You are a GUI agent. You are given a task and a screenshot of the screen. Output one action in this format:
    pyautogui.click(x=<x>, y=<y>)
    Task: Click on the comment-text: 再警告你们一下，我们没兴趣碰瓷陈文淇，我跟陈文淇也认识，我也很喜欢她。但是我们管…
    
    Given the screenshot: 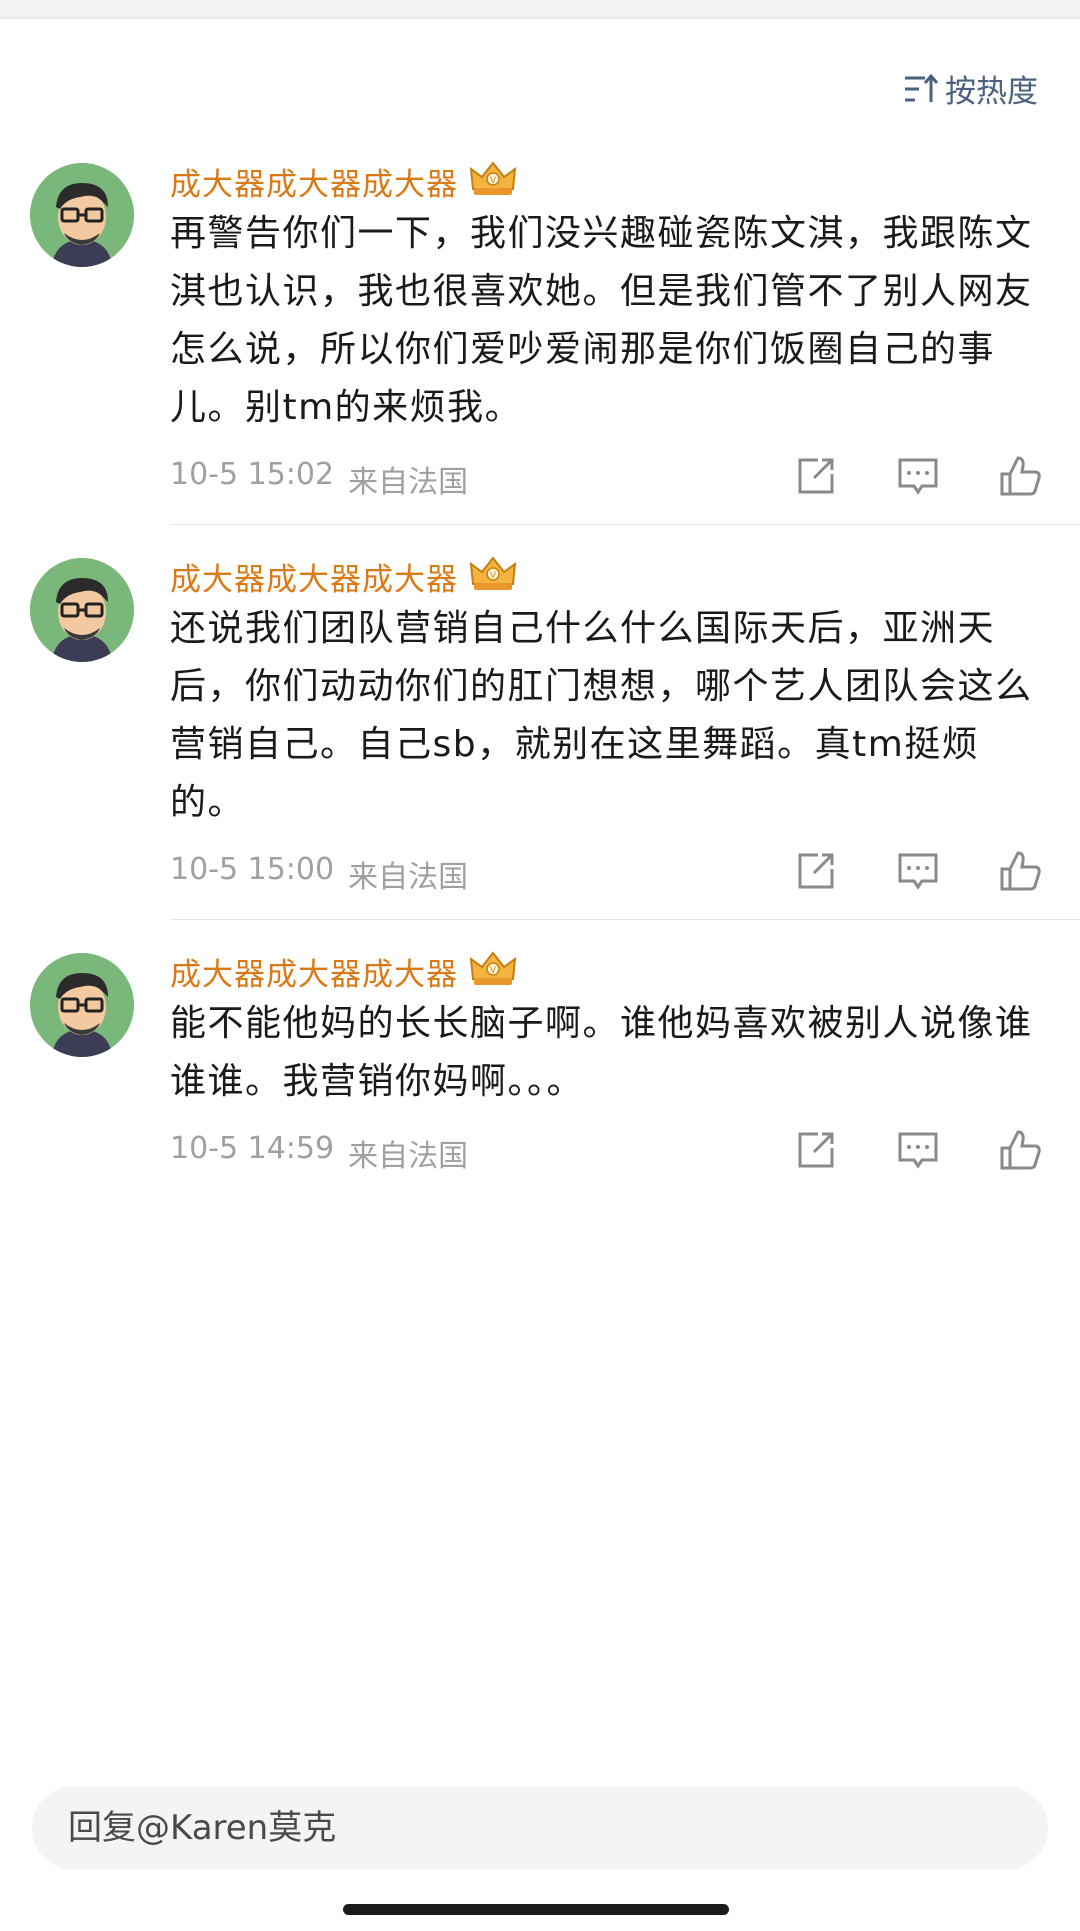 What is the action you would take?
    pyautogui.click(x=601, y=320)
    